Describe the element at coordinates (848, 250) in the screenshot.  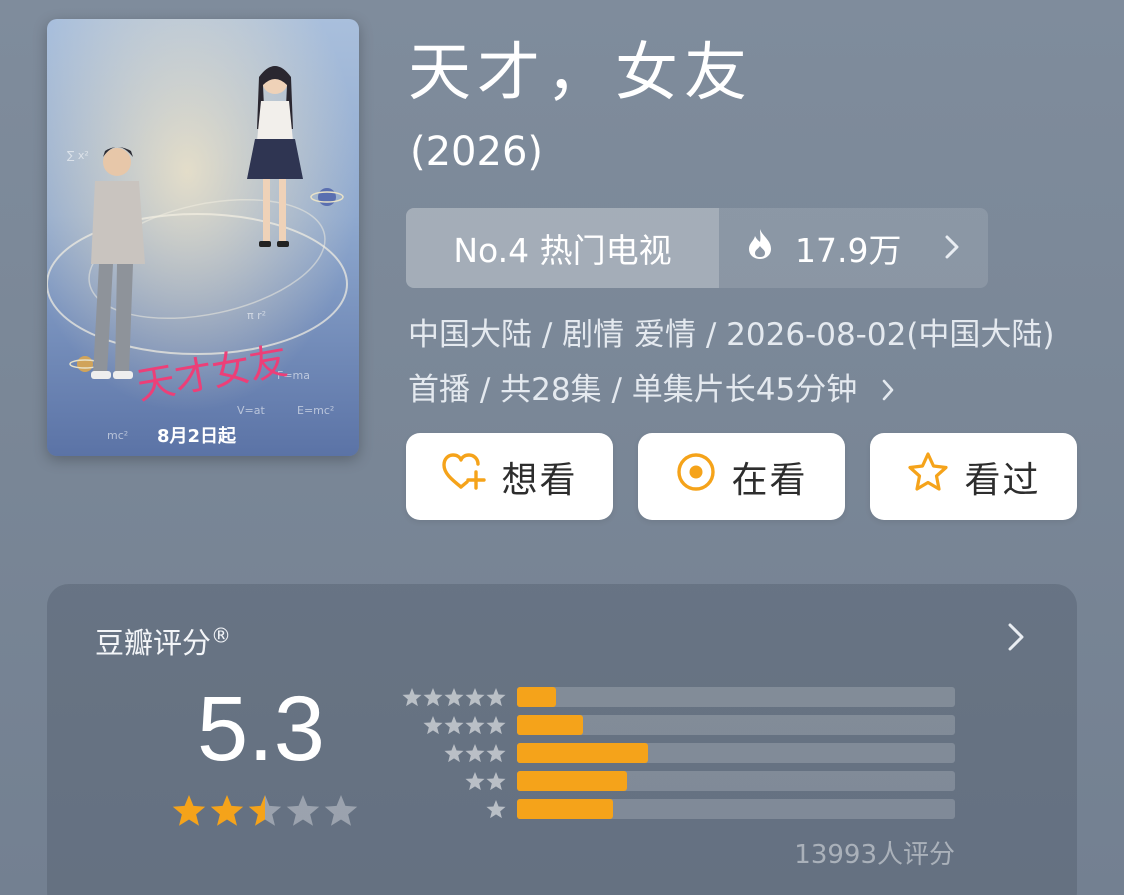
I see `heat-value: 17.9万` at that location.